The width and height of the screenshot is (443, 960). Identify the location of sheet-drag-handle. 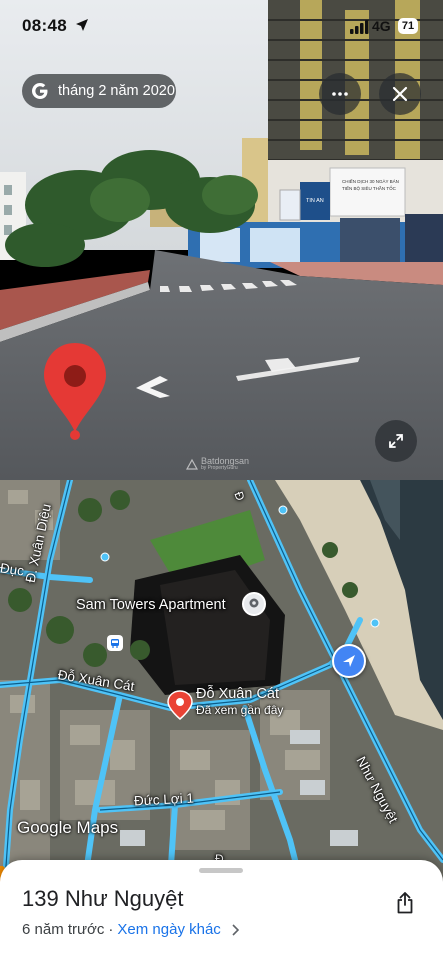
(221, 870).